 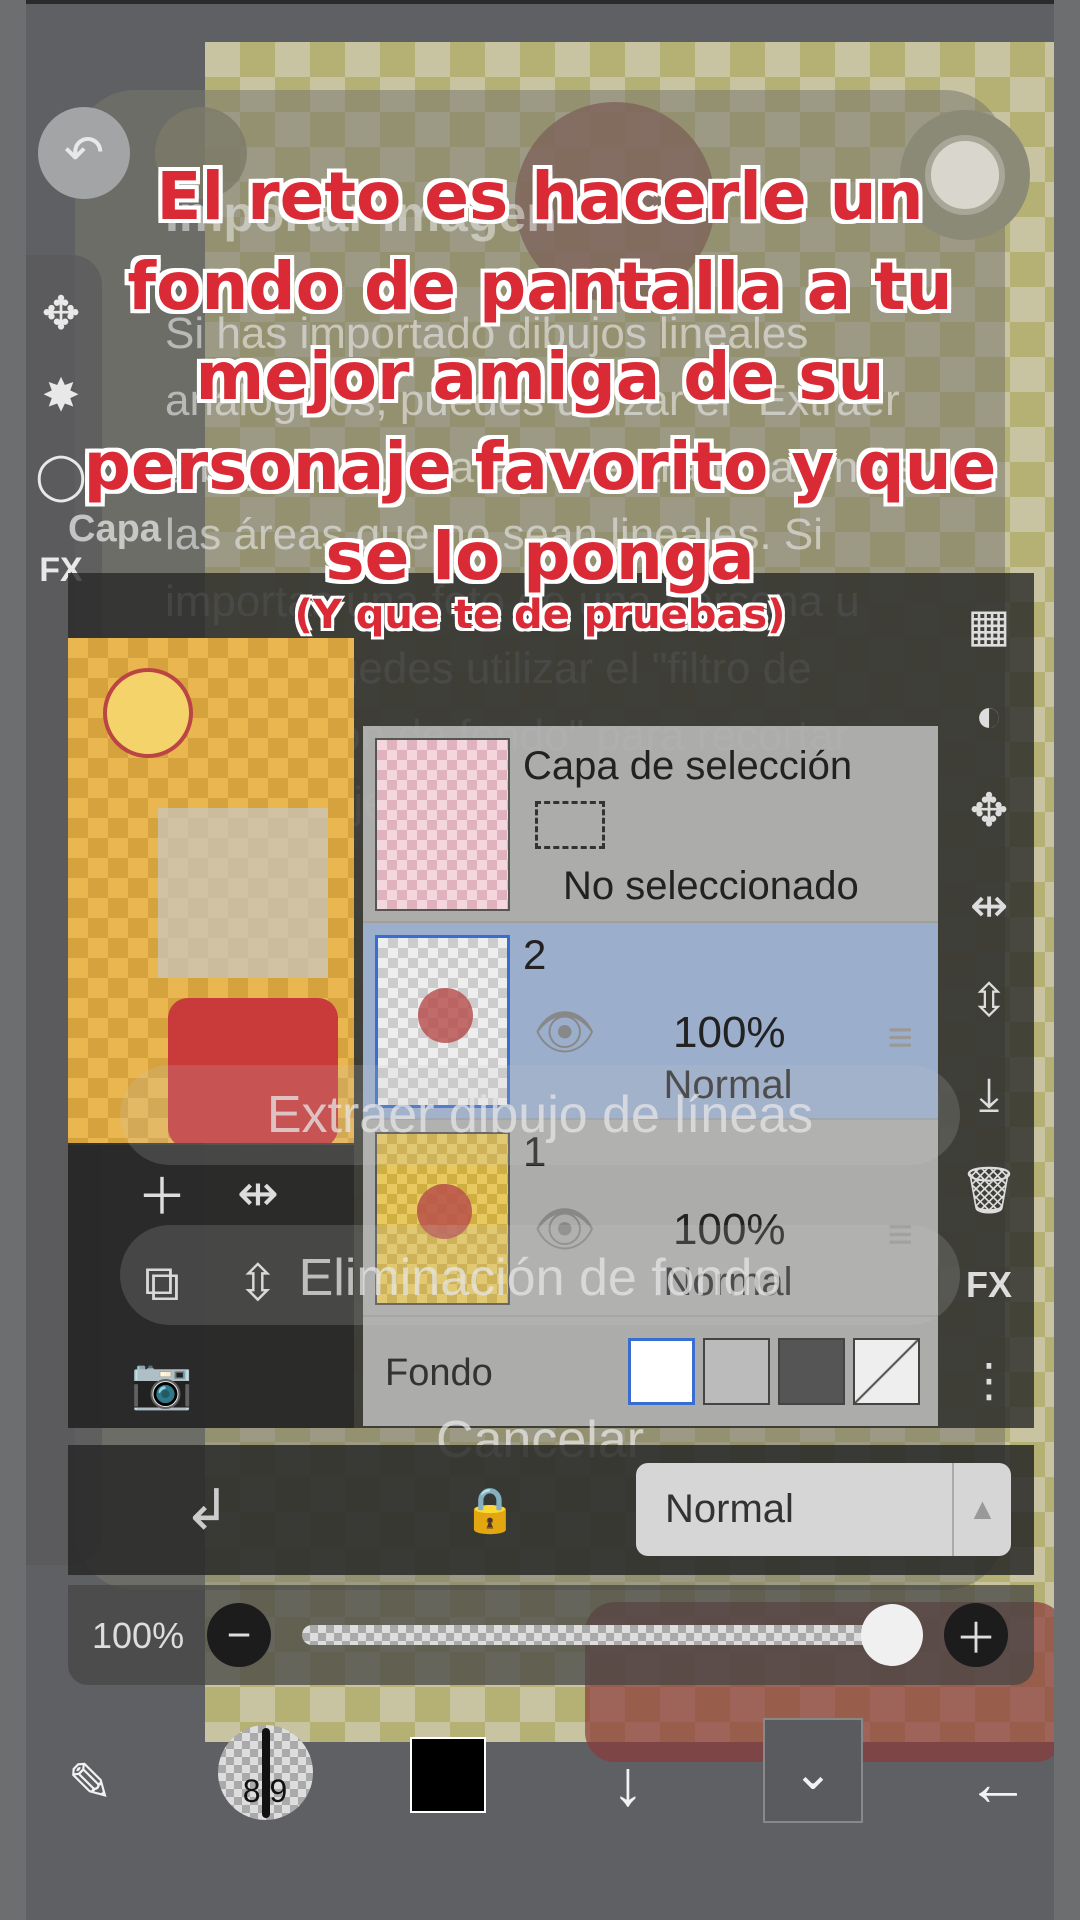 What do you see at coordinates (886, 1371) in the screenshot?
I see `bg-none-swatch` at bounding box center [886, 1371].